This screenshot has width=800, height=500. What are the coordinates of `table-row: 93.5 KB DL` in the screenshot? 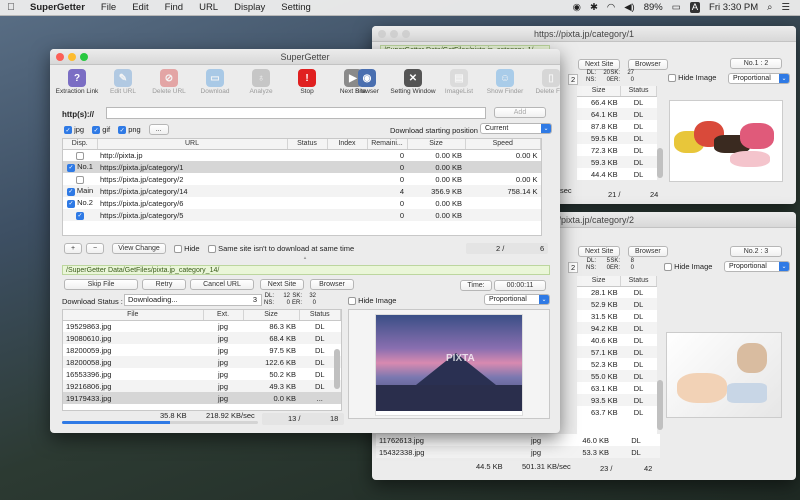 It's located at (617, 400).